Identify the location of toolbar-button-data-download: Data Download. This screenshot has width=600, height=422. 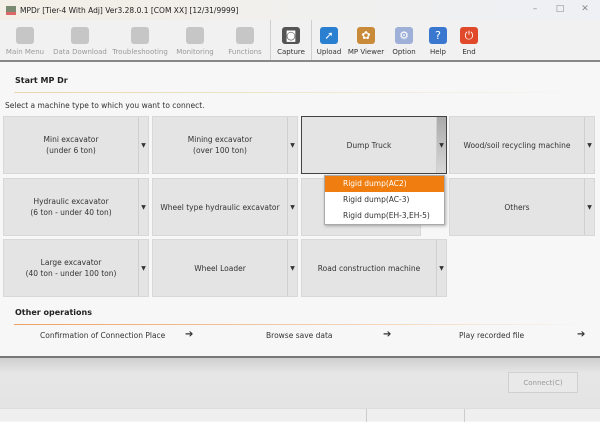
(80, 40).